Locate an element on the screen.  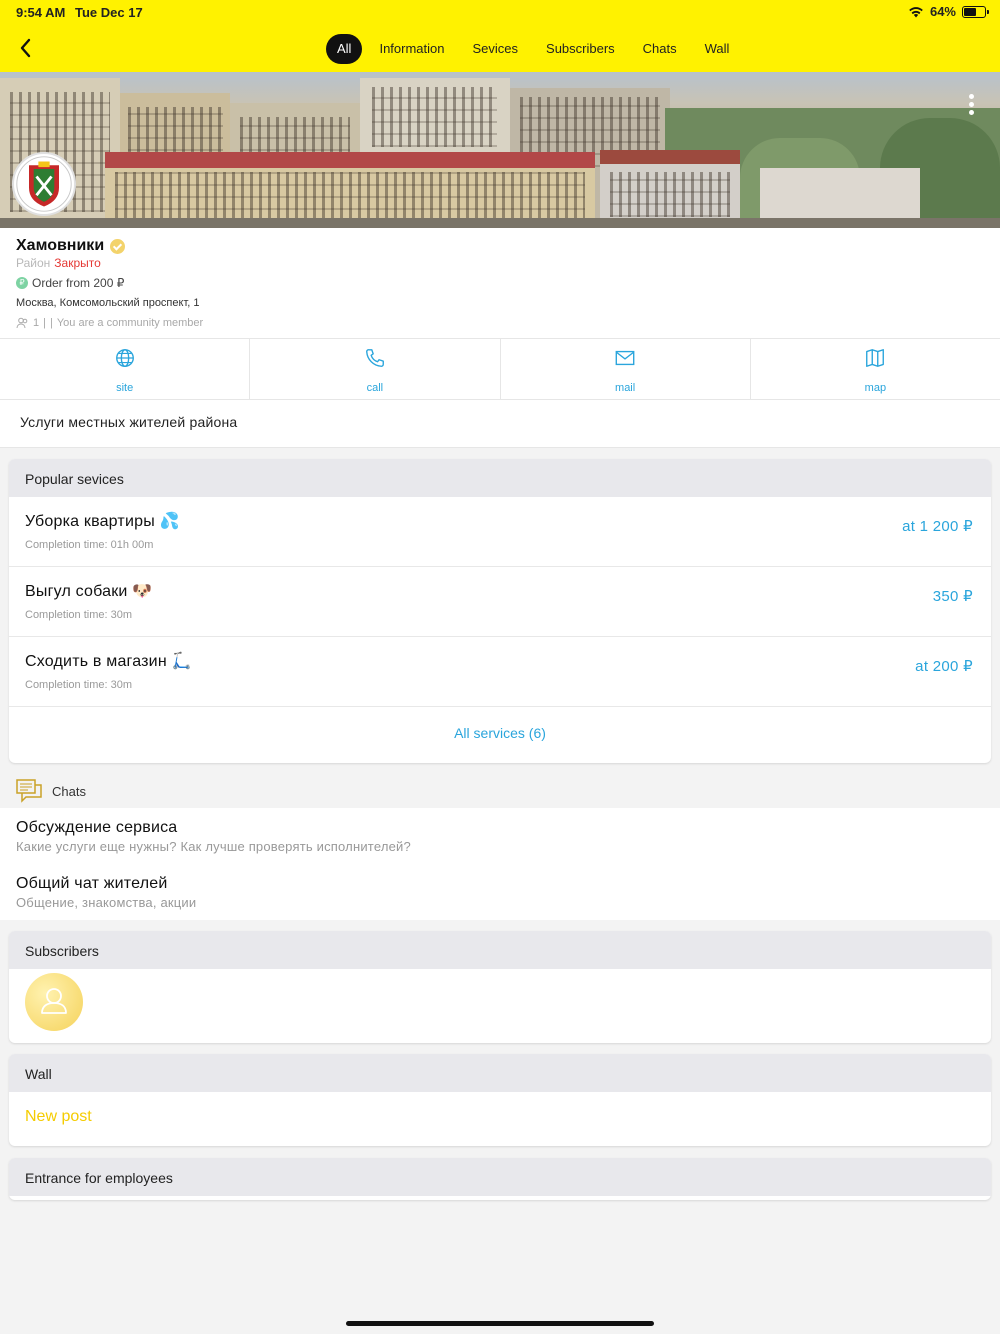
verified-badge-icon is located at coordinates (118, 246).